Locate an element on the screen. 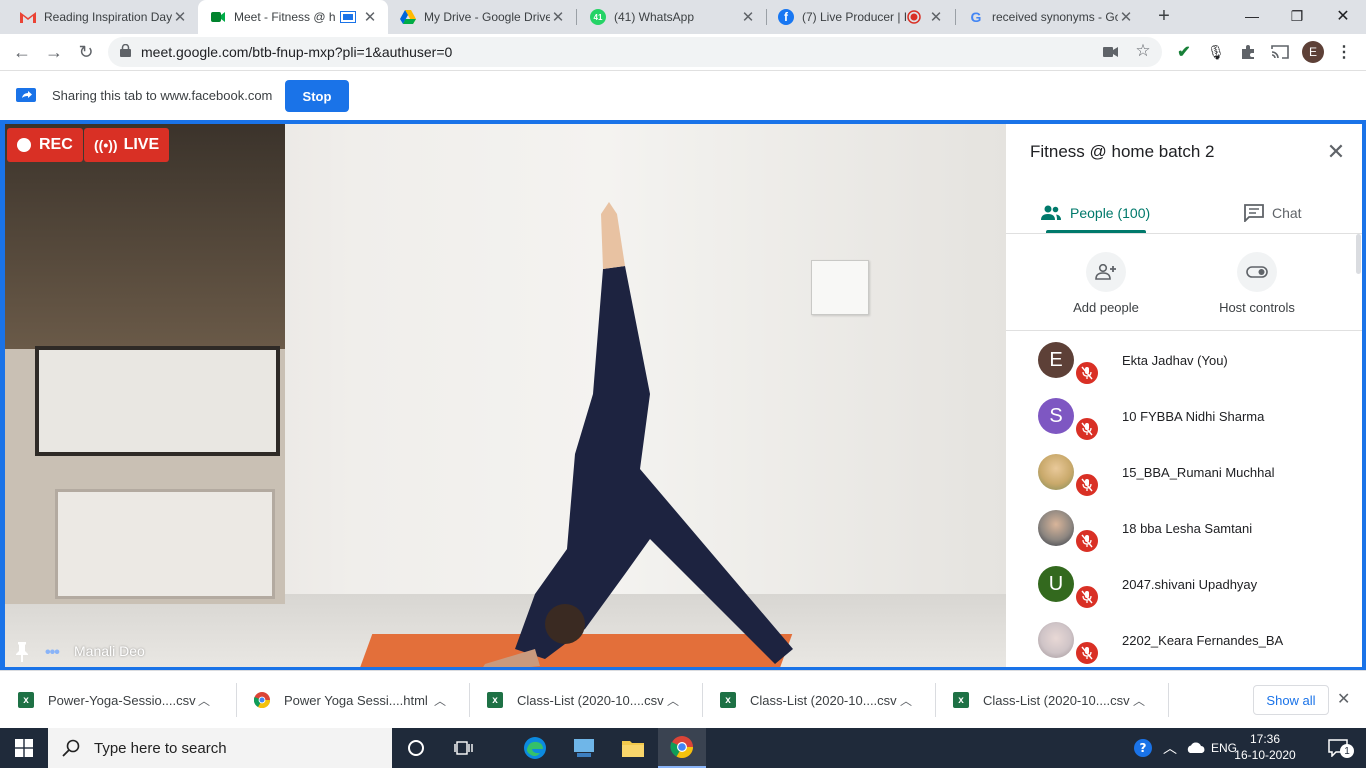 This screenshot has width=1366, height=768. tab-meet: Meet - Fitness @ h ✕ is located at coordinates (293, 17).